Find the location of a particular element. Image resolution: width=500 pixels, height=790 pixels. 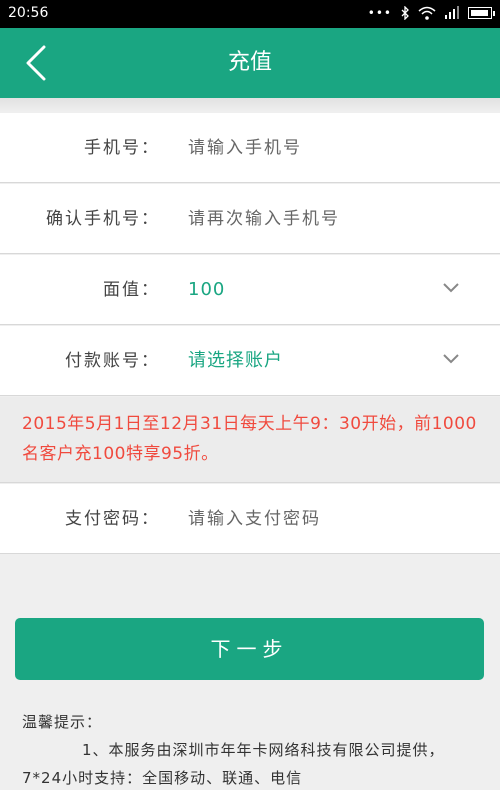

password-row: 支付密码： is located at coordinates (250, 519).